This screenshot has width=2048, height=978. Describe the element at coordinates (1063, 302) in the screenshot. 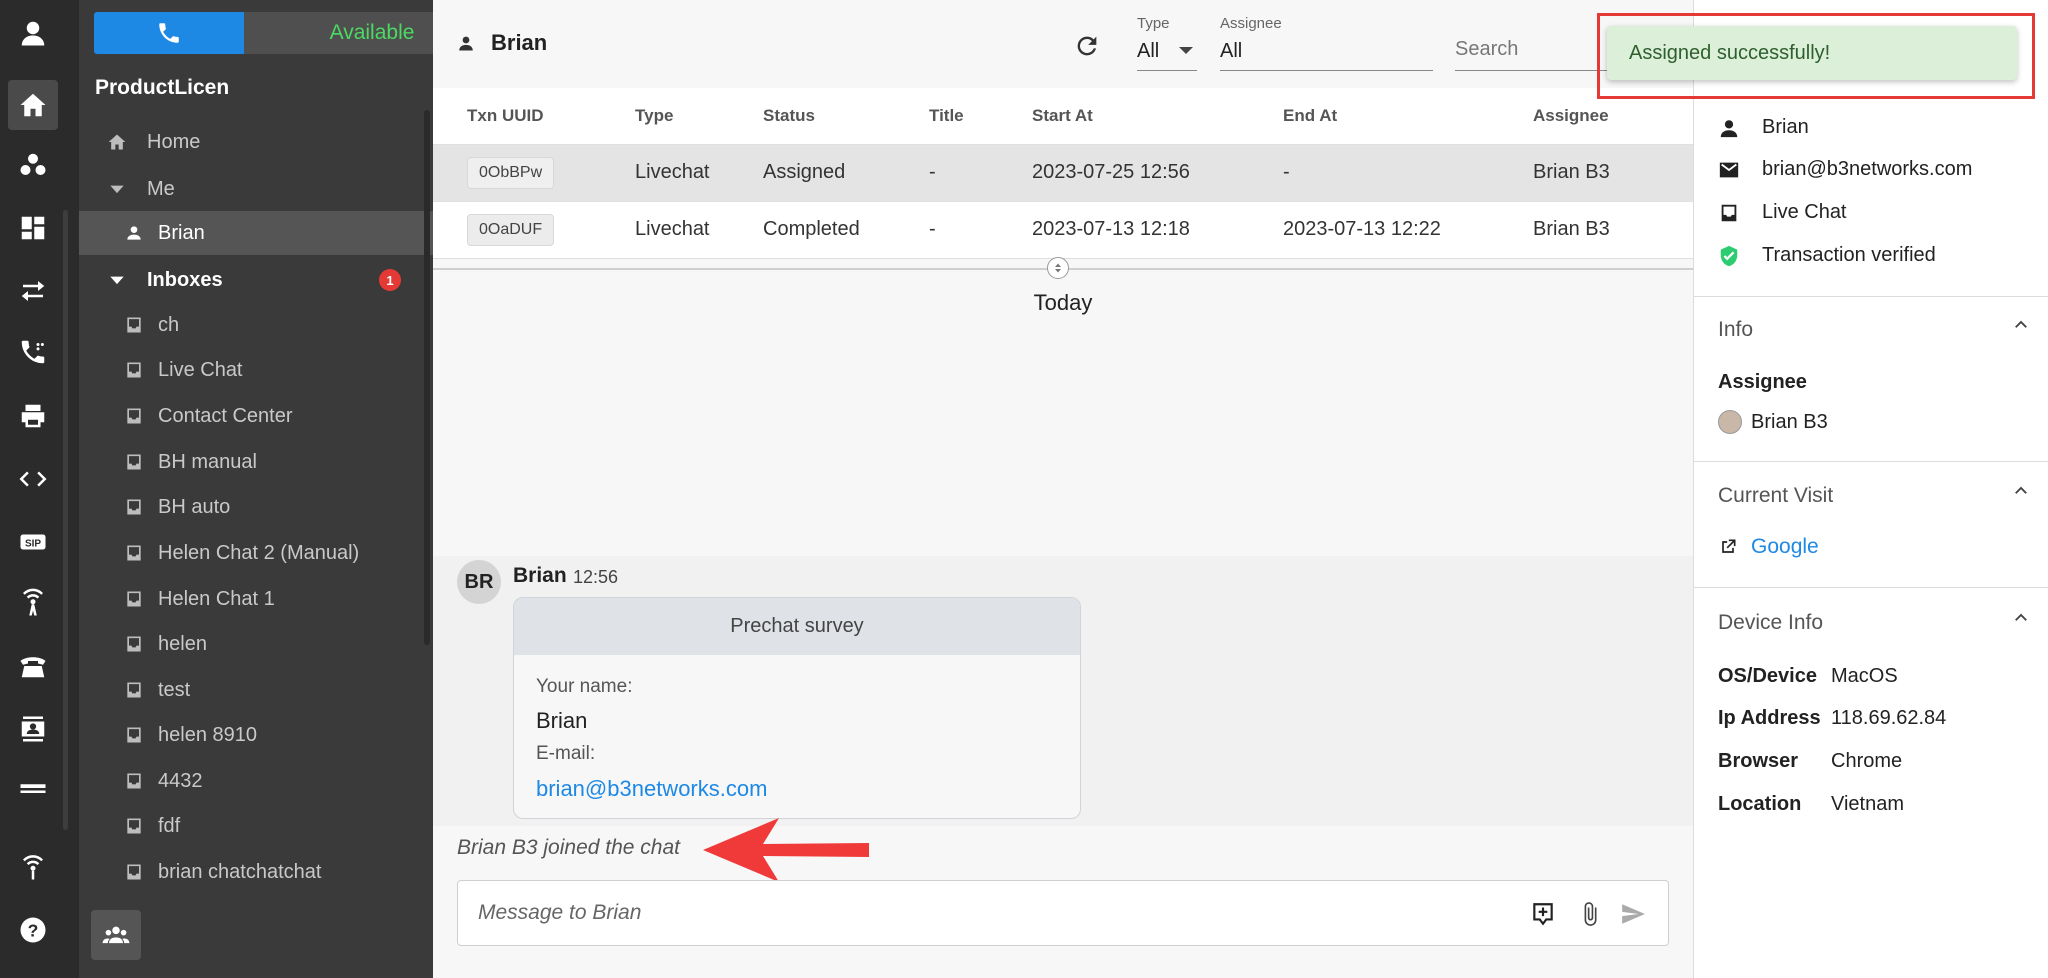

I see `day-separator: Today` at that location.